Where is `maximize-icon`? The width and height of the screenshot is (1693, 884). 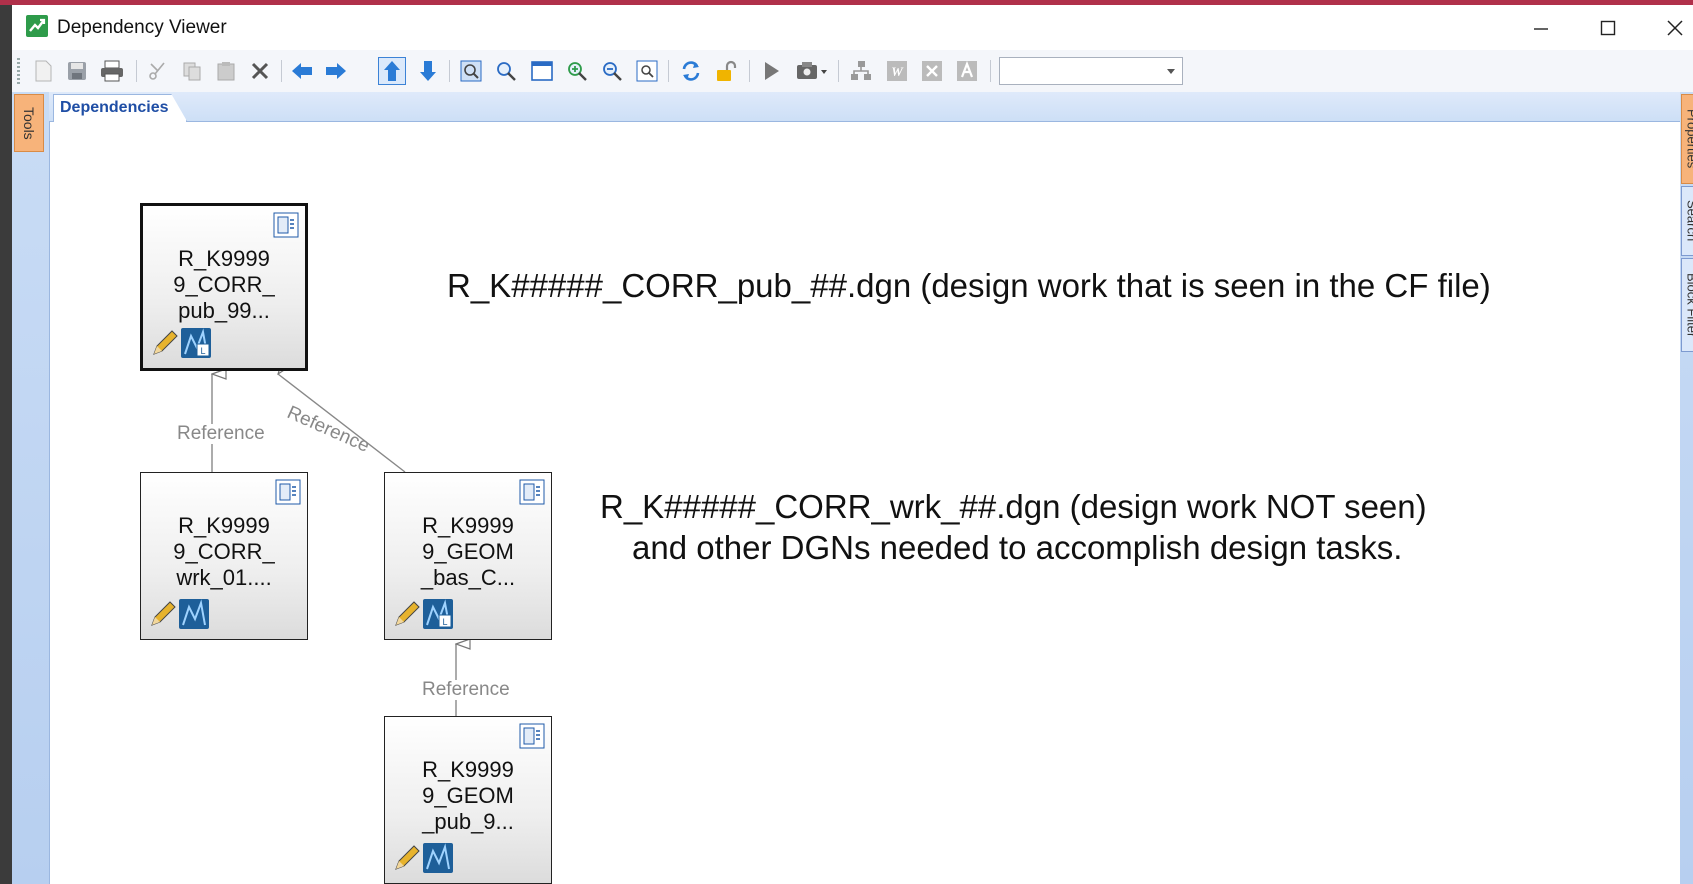
maximize-icon is located at coordinates (1608, 27).